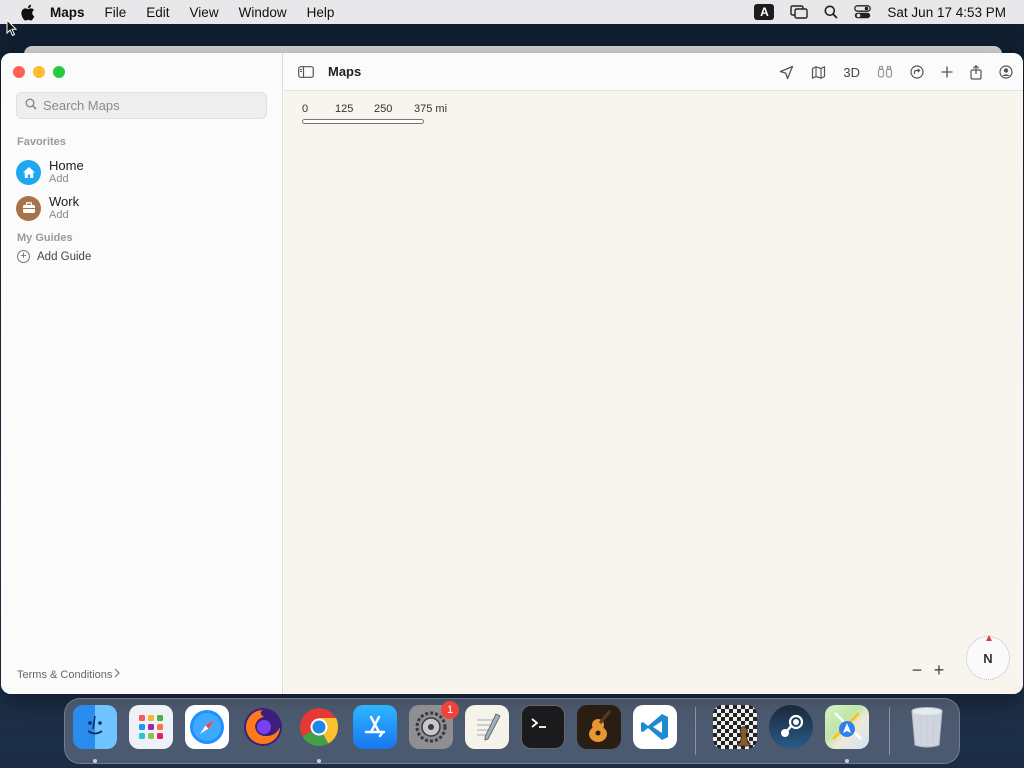  Describe the element at coordinates (695, 731) in the screenshot. I see `dock-separator` at that location.